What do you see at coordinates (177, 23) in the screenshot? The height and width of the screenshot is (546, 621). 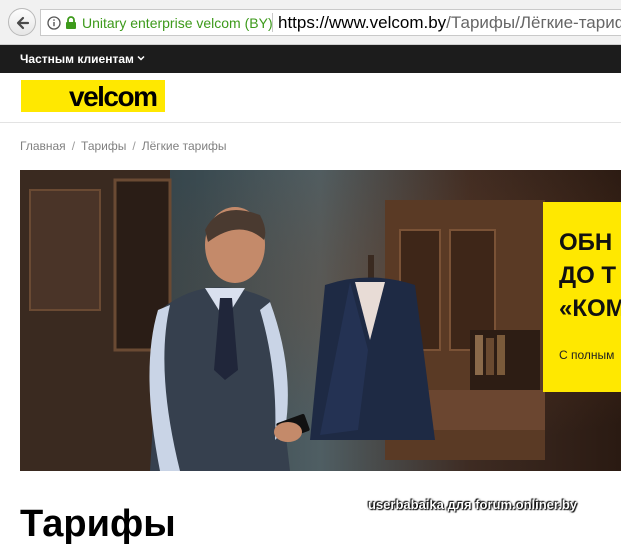 I see `site-identity: Unitary enterprise velcom (BY)` at bounding box center [177, 23].